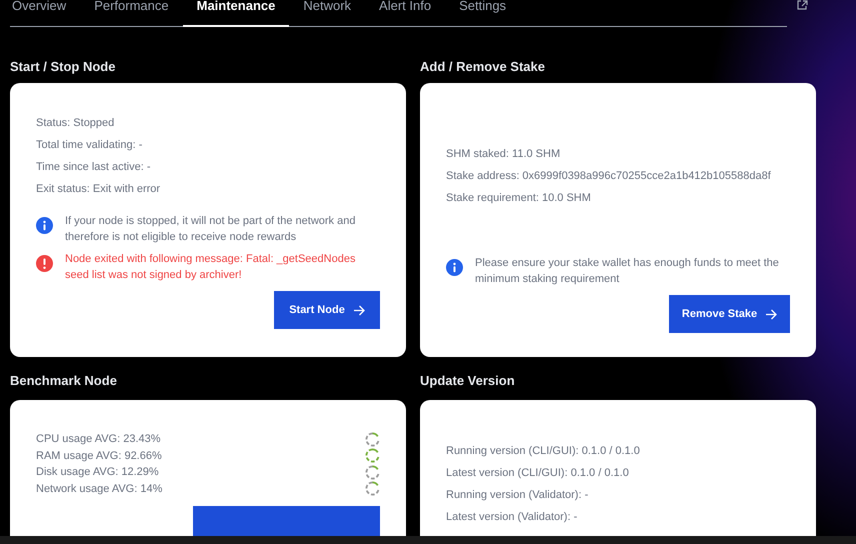 The width and height of the screenshot is (856, 544). What do you see at coordinates (98, 439) in the screenshot?
I see `metric-text: CPU usage AVG: 23.43%` at bounding box center [98, 439].